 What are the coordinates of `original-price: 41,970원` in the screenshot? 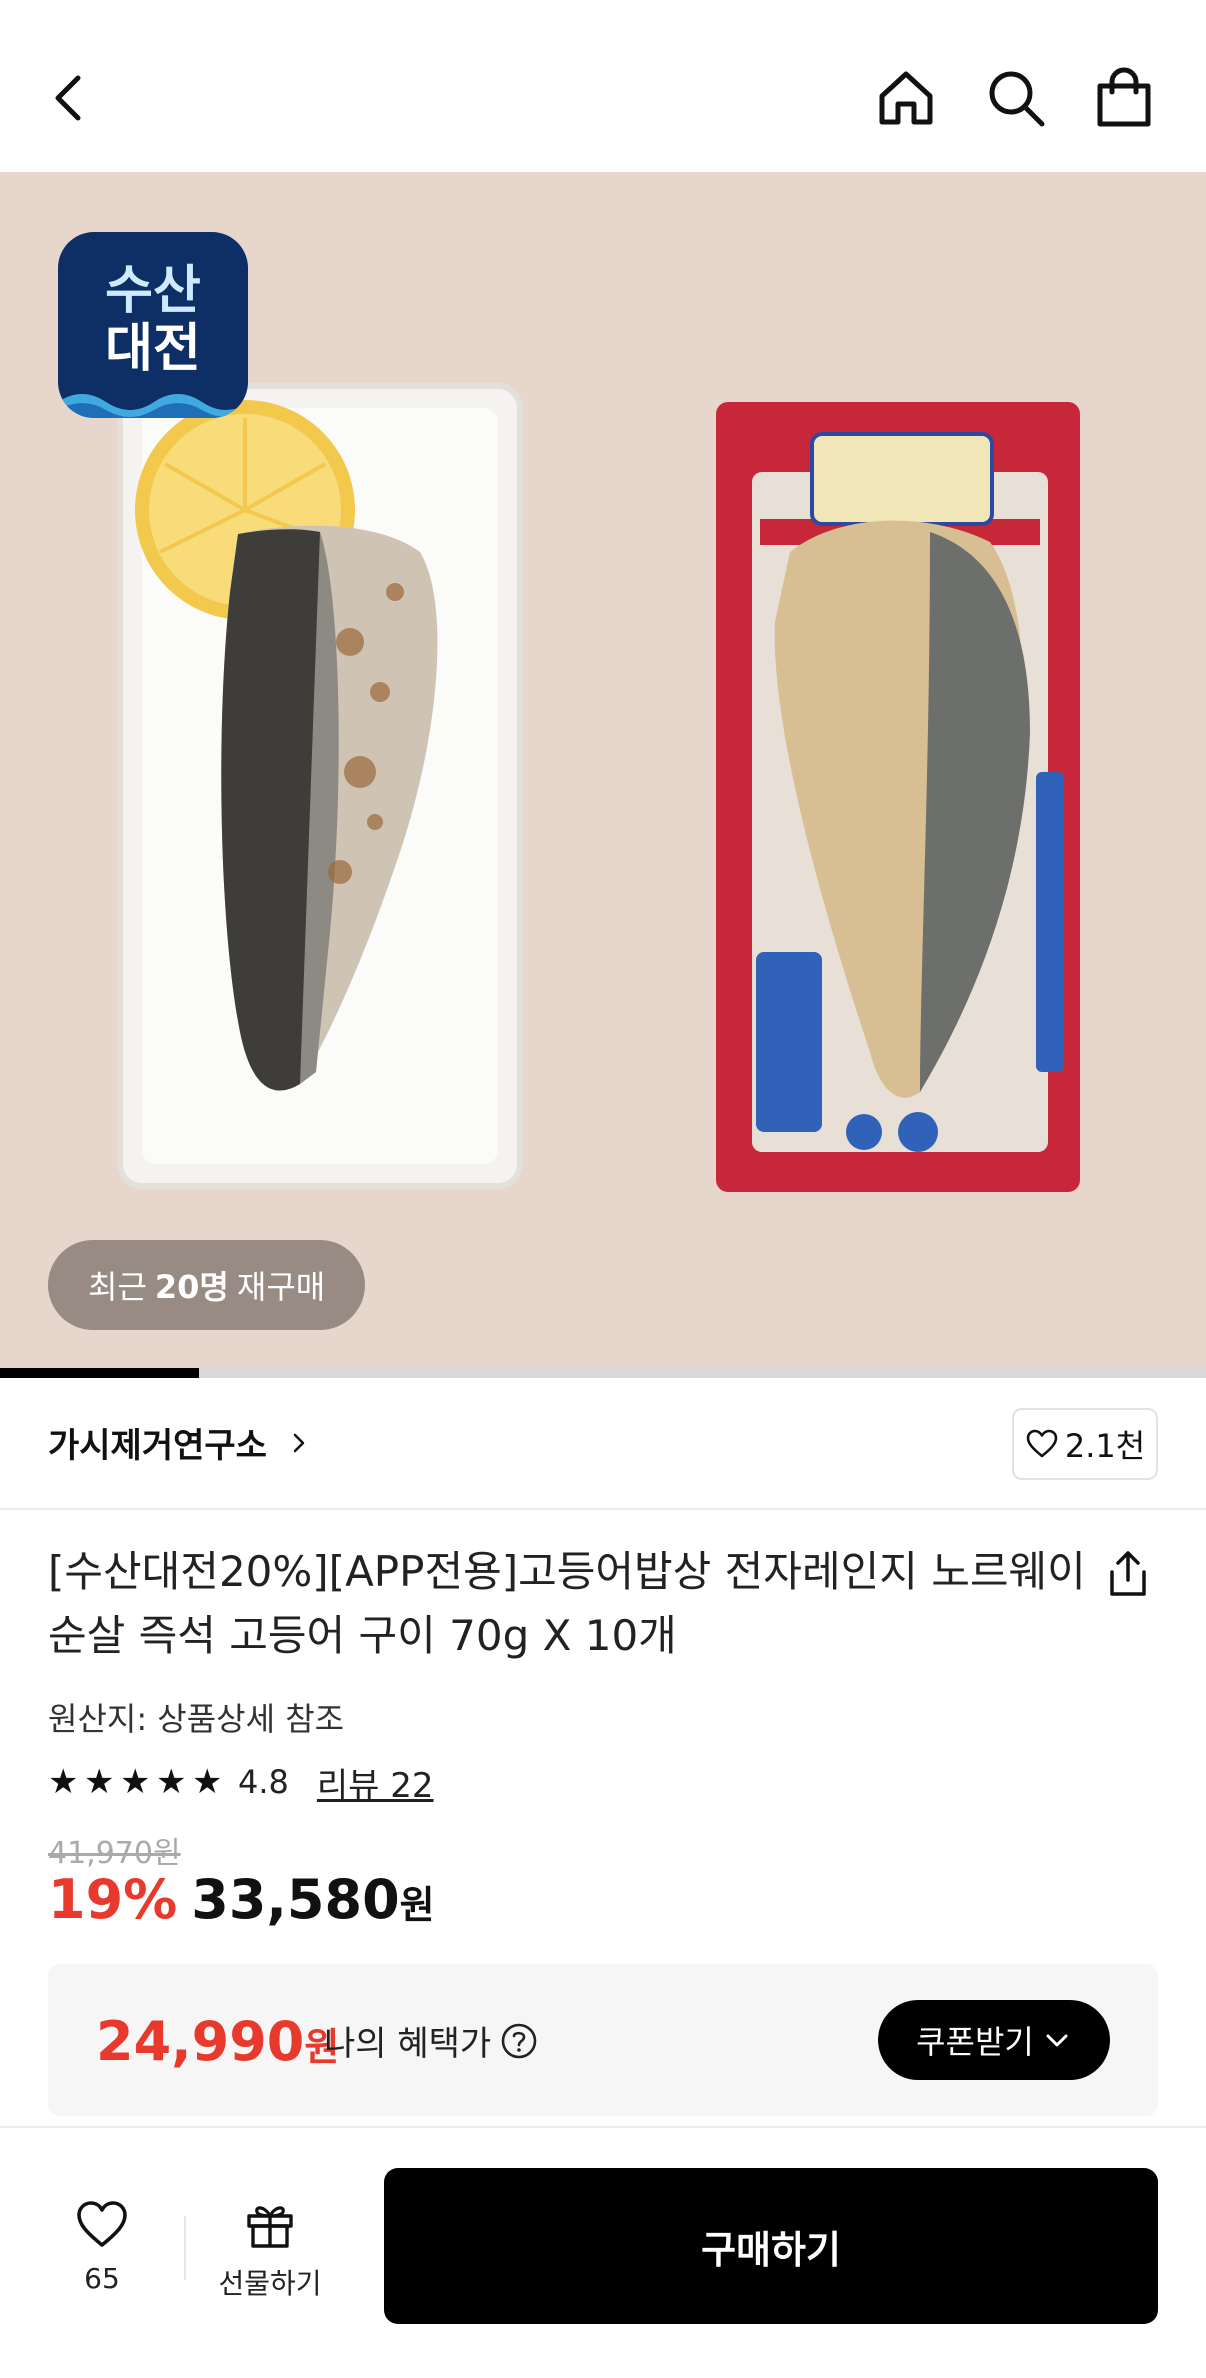 It's located at (114, 1853).